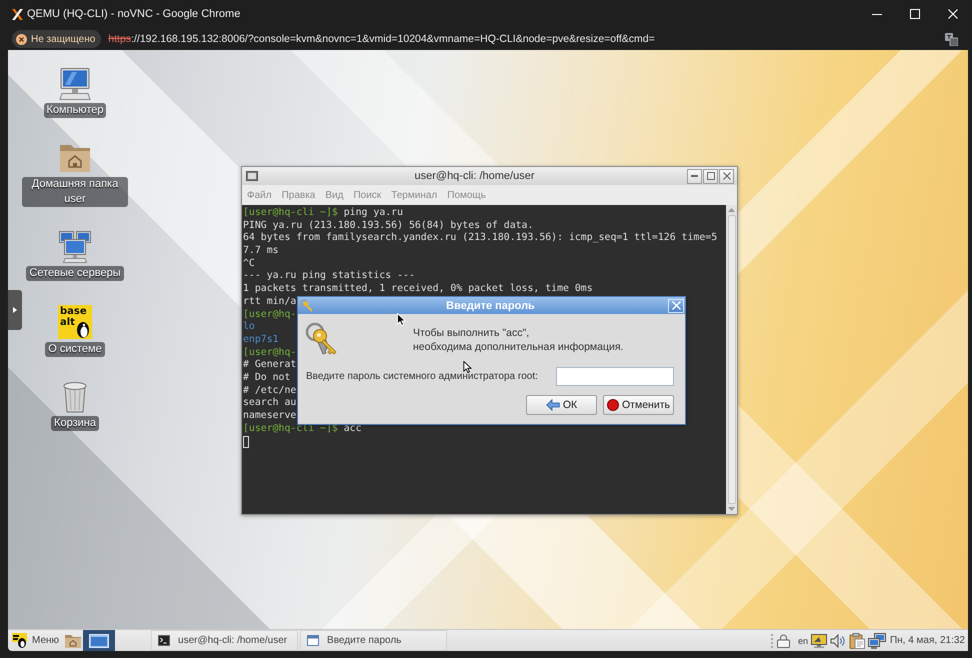  What do you see at coordinates (75, 349) in the screenshot?
I see `shortcut-label: О системе` at bounding box center [75, 349].